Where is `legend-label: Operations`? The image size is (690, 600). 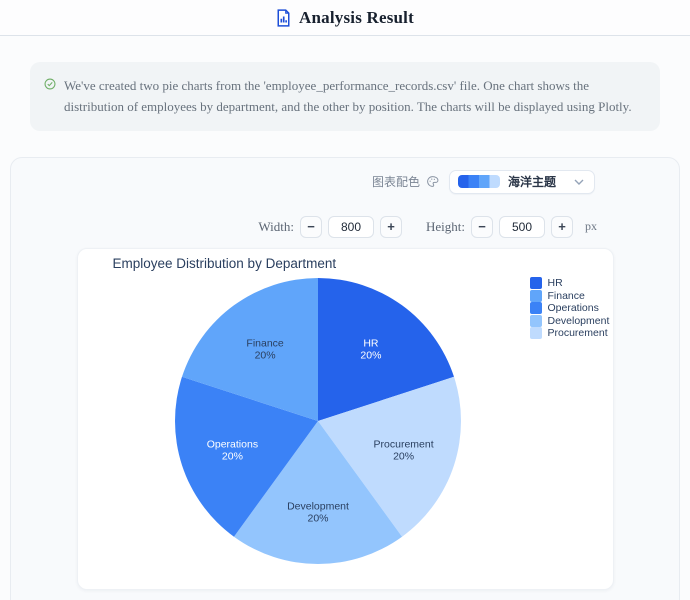 legend-label: Operations is located at coordinates (573, 308).